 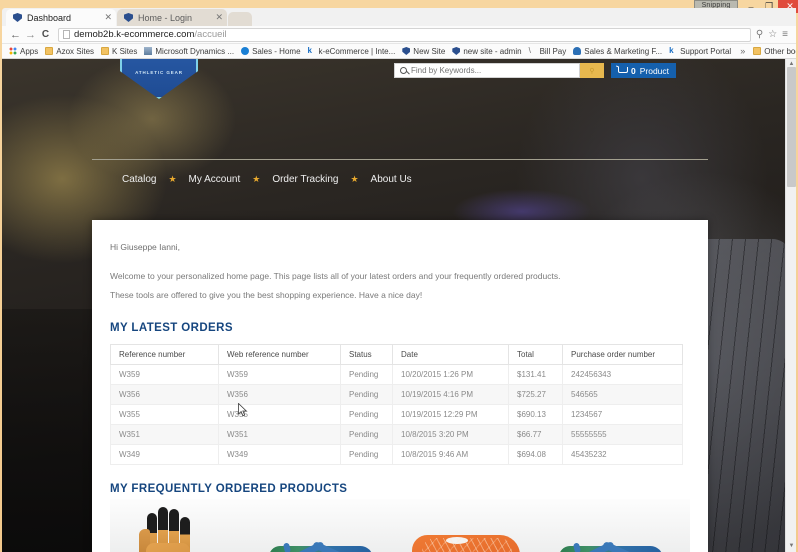 I want to click on page-scrollbar: ▲ ▼, so click(x=790, y=305).